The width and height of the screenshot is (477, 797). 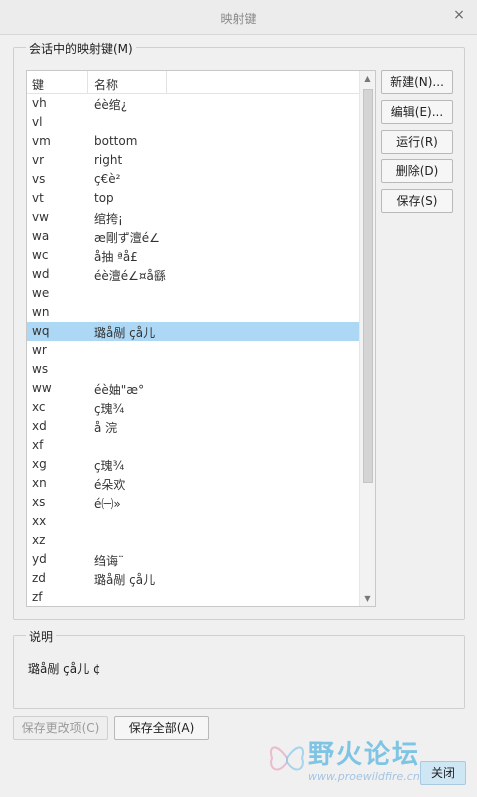 What do you see at coordinates (443, 773) in the screenshot?
I see `close-button: 关闭` at bounding box center [443, 773].